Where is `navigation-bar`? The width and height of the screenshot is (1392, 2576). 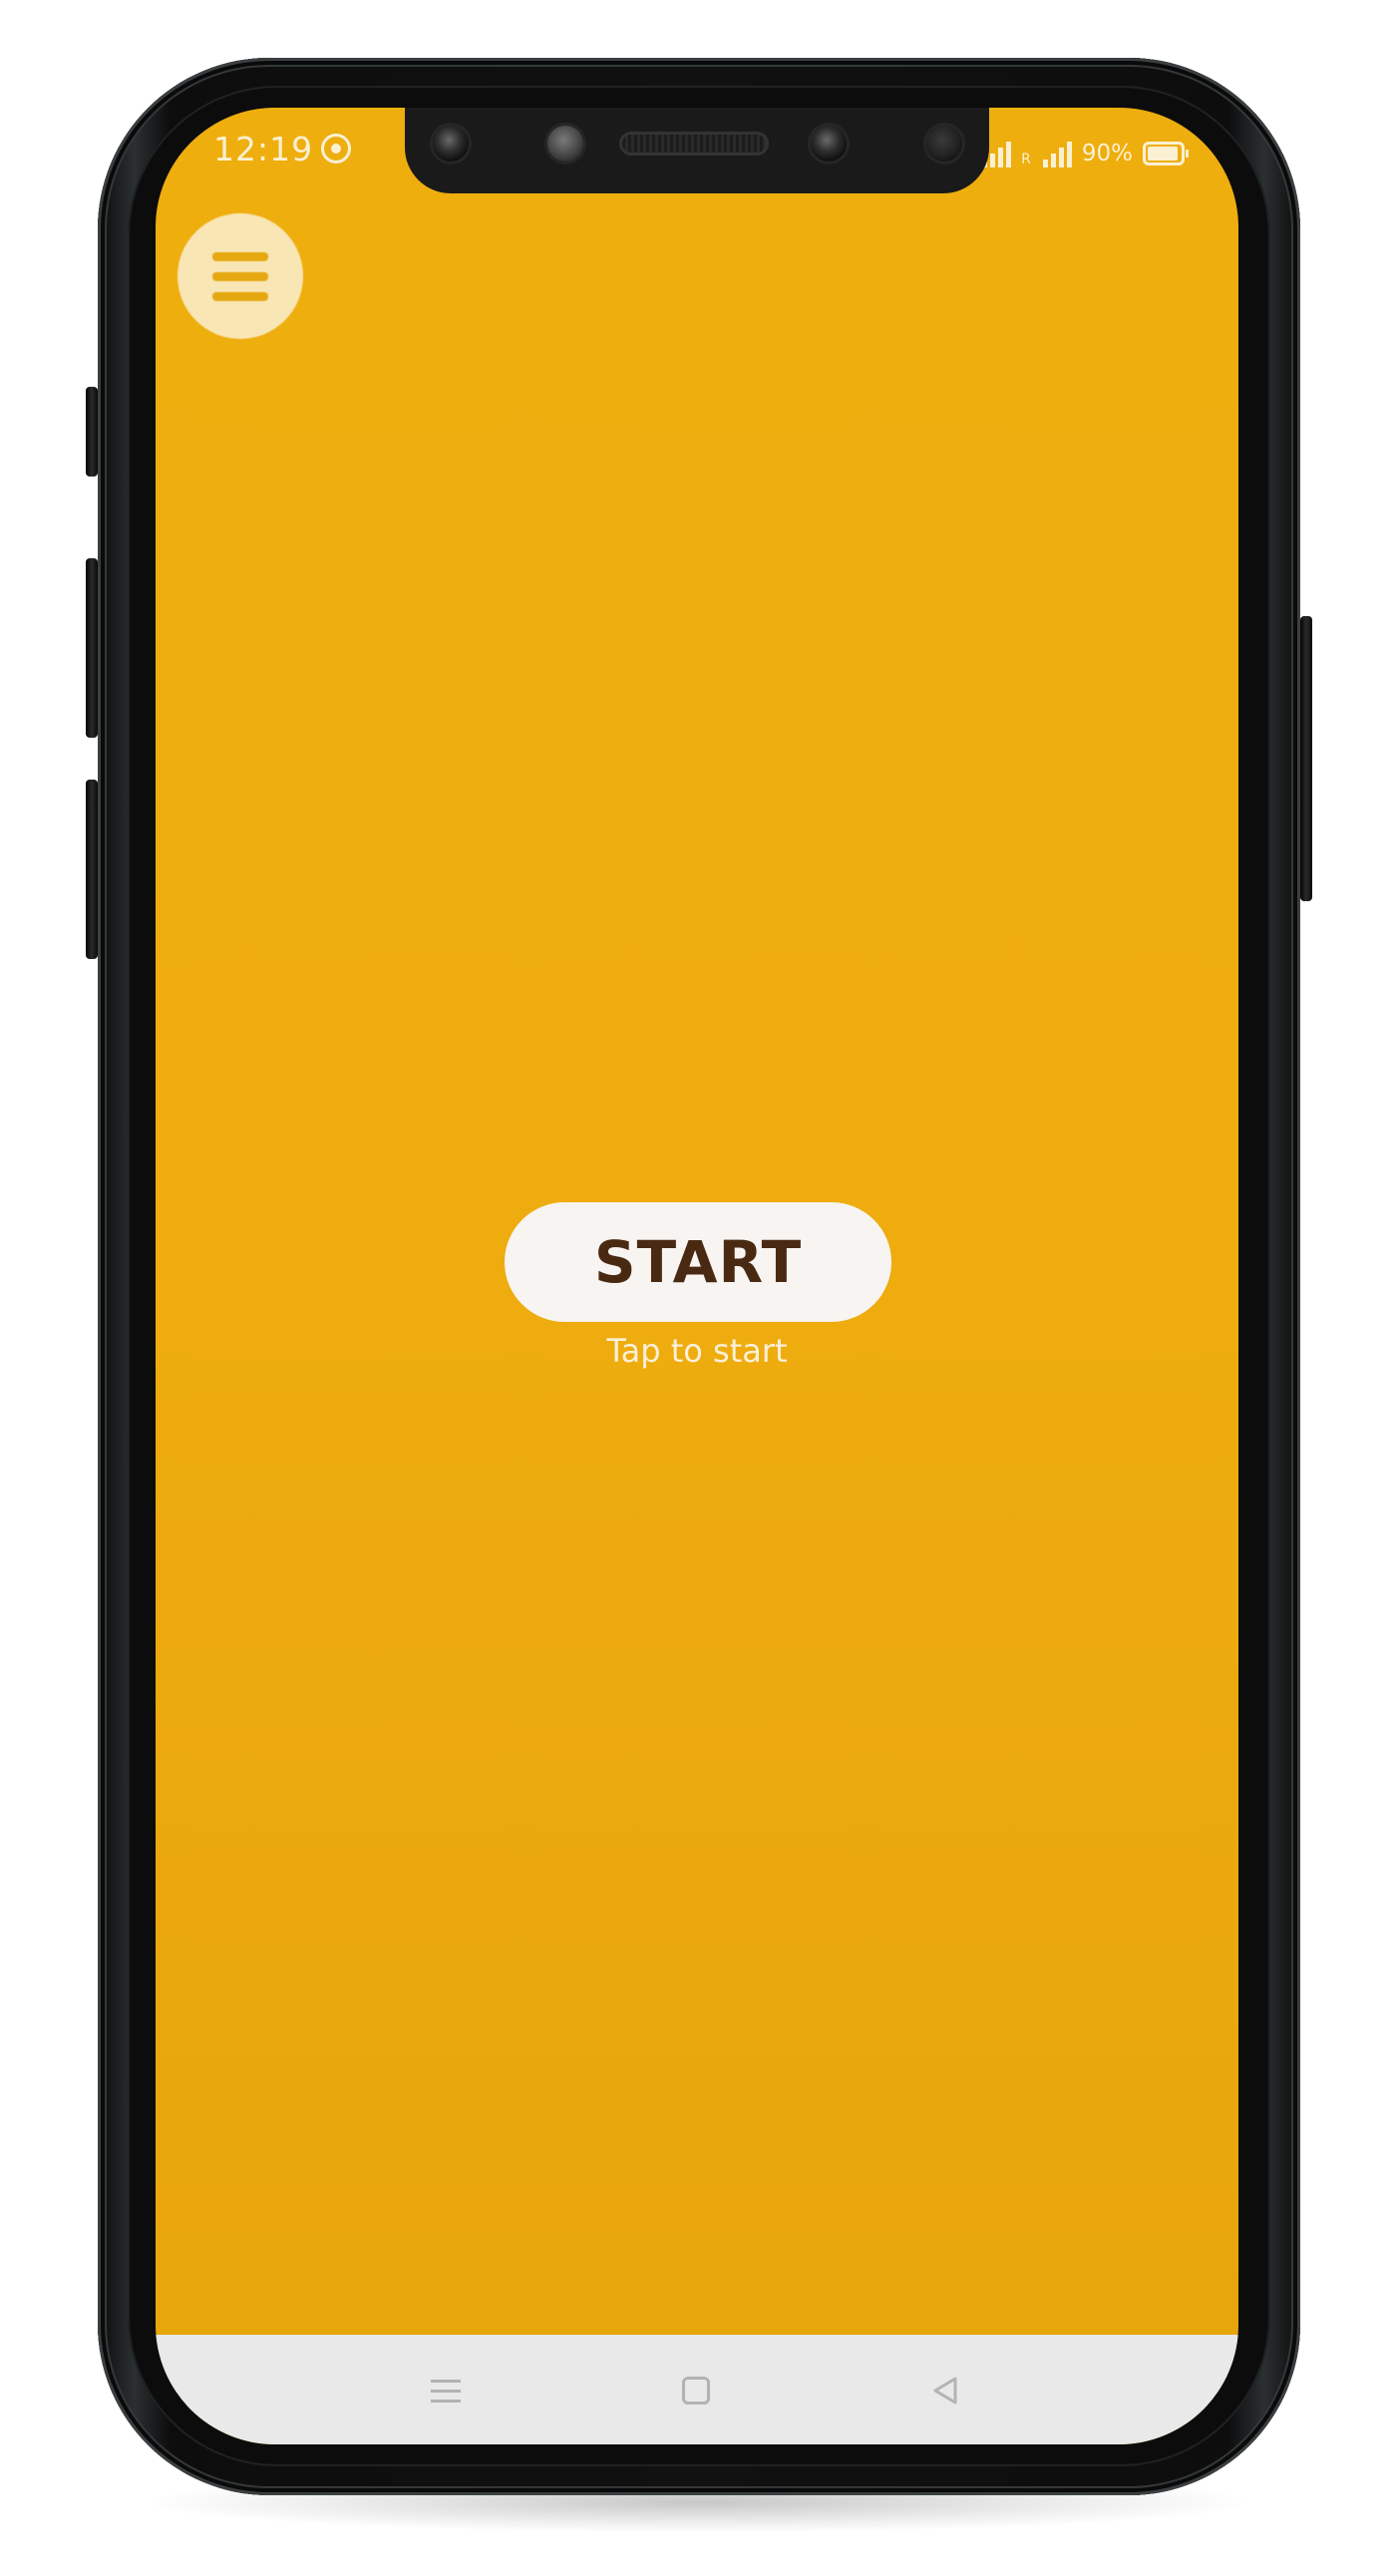
navigation-bar is located at coordinates (697, 2389).